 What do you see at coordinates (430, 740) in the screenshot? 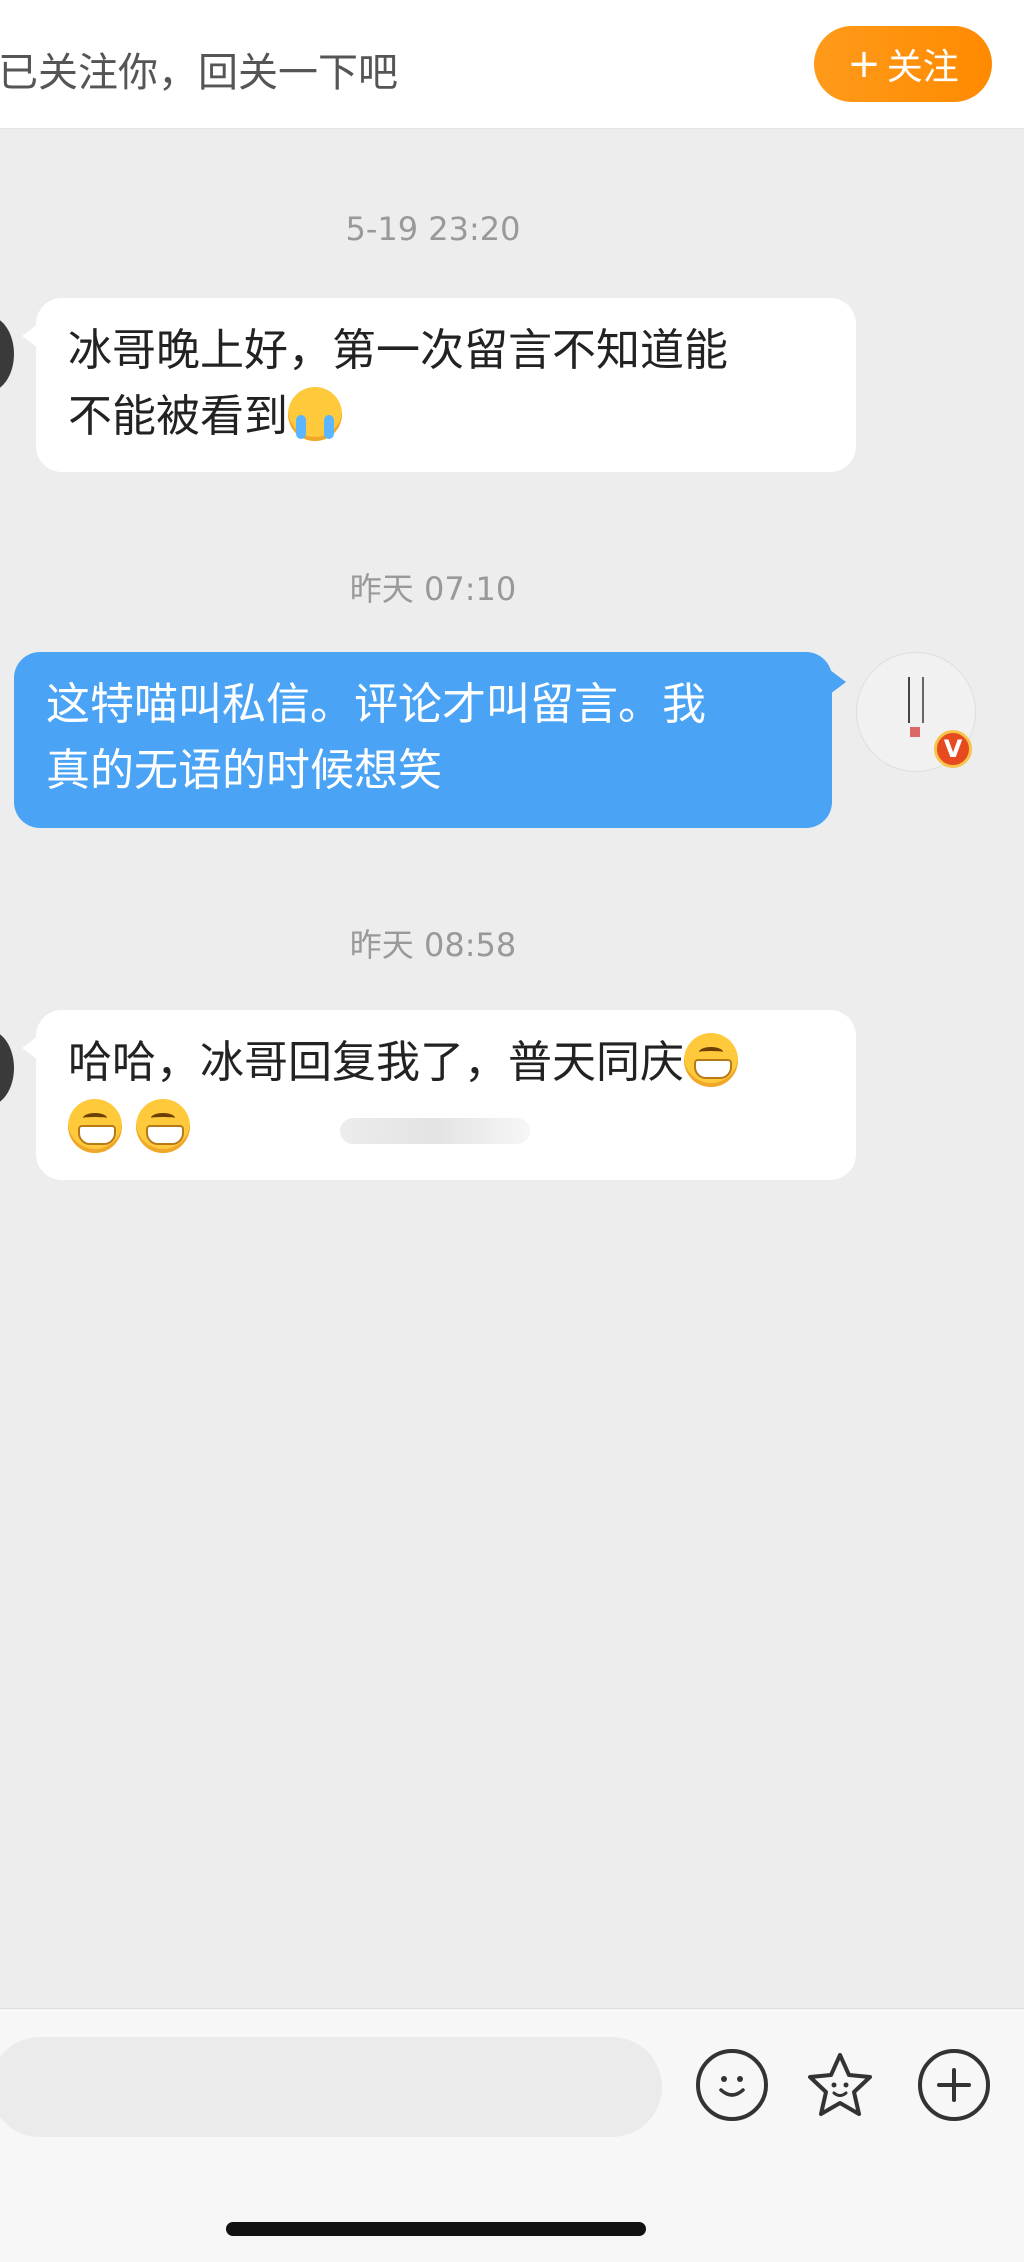
I see `message-bubble-outgoing: 这特喵叫私信。评论才叫留言。我 真的无语的时候想笑` at bounding box center [430, 740].